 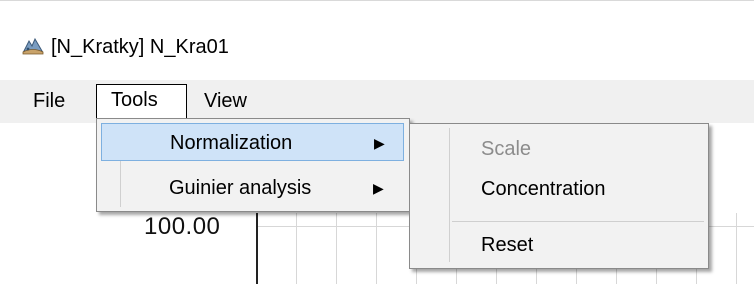 What do you see at coordinates (141, 103) in the screenshot?
I see `menu-tools: Tools` at bounding box center [141, 103].